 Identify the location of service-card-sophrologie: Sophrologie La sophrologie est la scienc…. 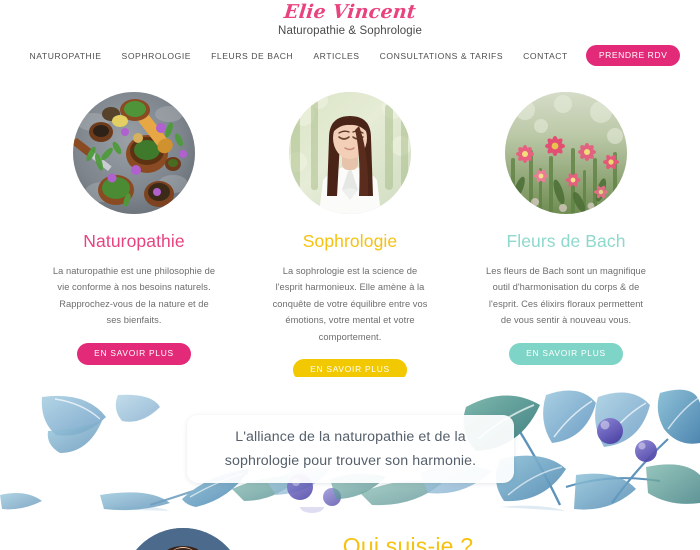
(350, 237).